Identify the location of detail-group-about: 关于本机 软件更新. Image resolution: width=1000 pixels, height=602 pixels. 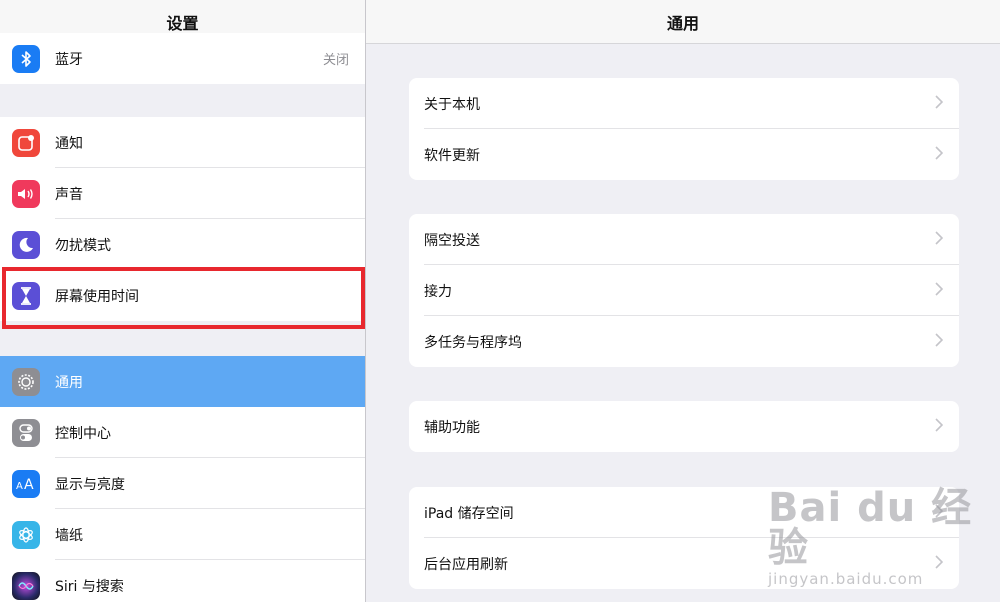
(684, 129).